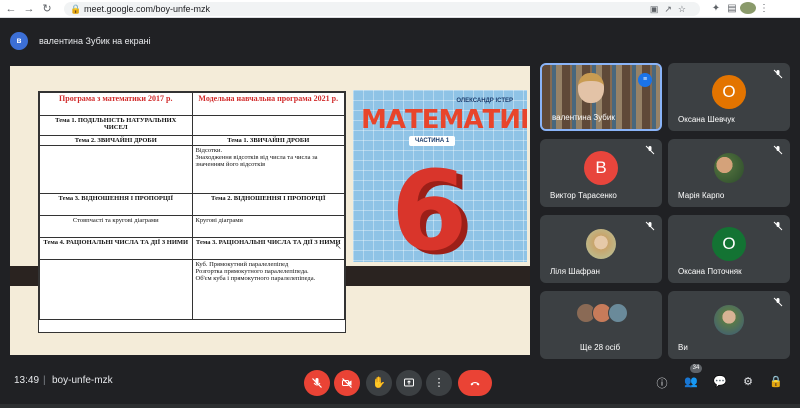 The height and width of the screenshot is (408, 800). Describe the element at coordinates (268, 226) in the screenshot. I see `cell-right: Кругові діаграми` at that location.